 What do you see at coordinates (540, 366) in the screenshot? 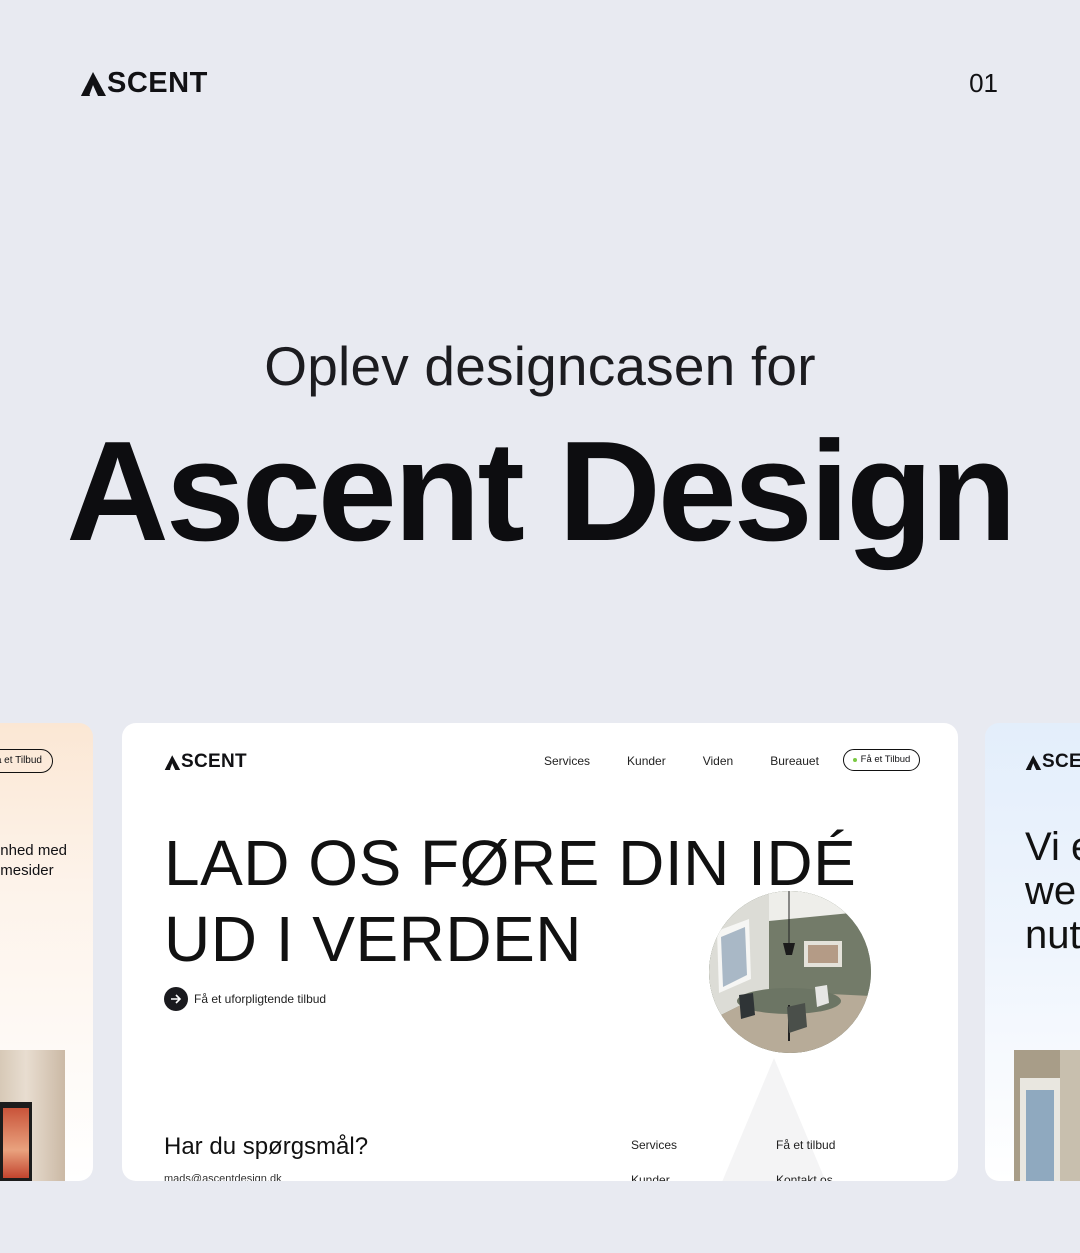
I see `headline-subtitle: Oplev designcasen for` at bounding box center [540, 366].